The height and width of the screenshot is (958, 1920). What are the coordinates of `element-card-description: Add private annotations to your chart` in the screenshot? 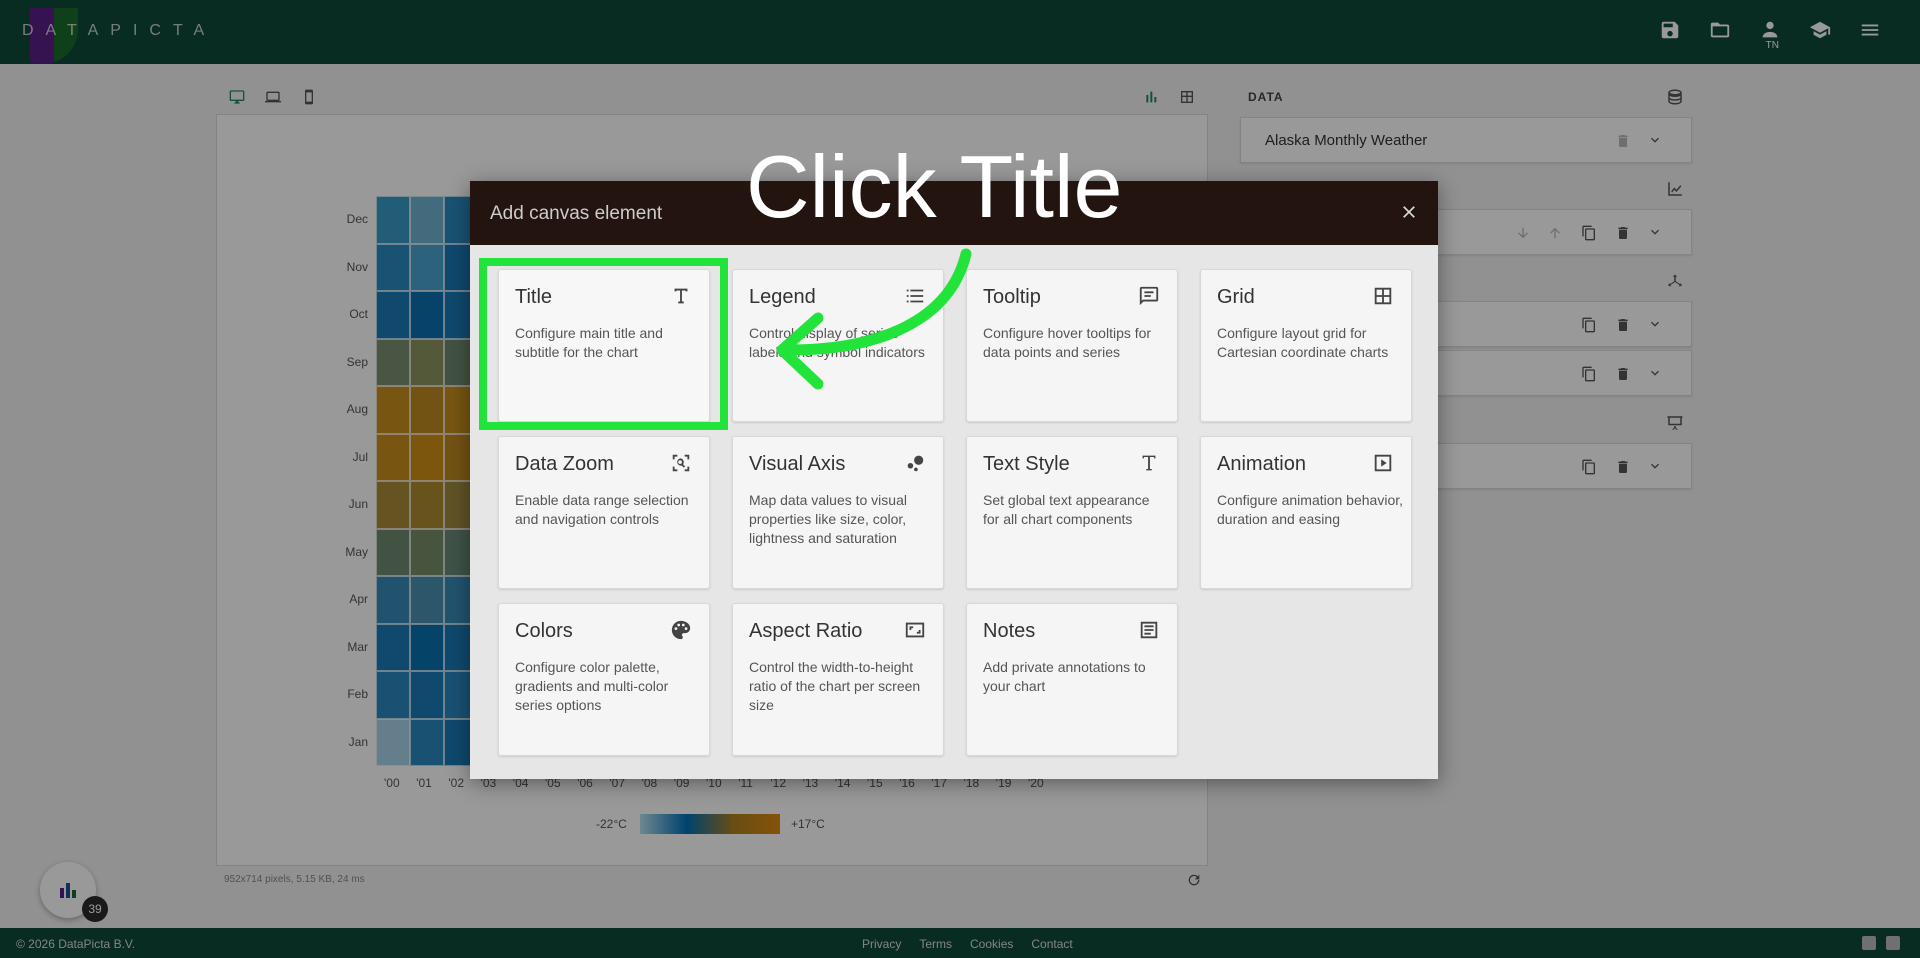 It's located at (1064, 676).